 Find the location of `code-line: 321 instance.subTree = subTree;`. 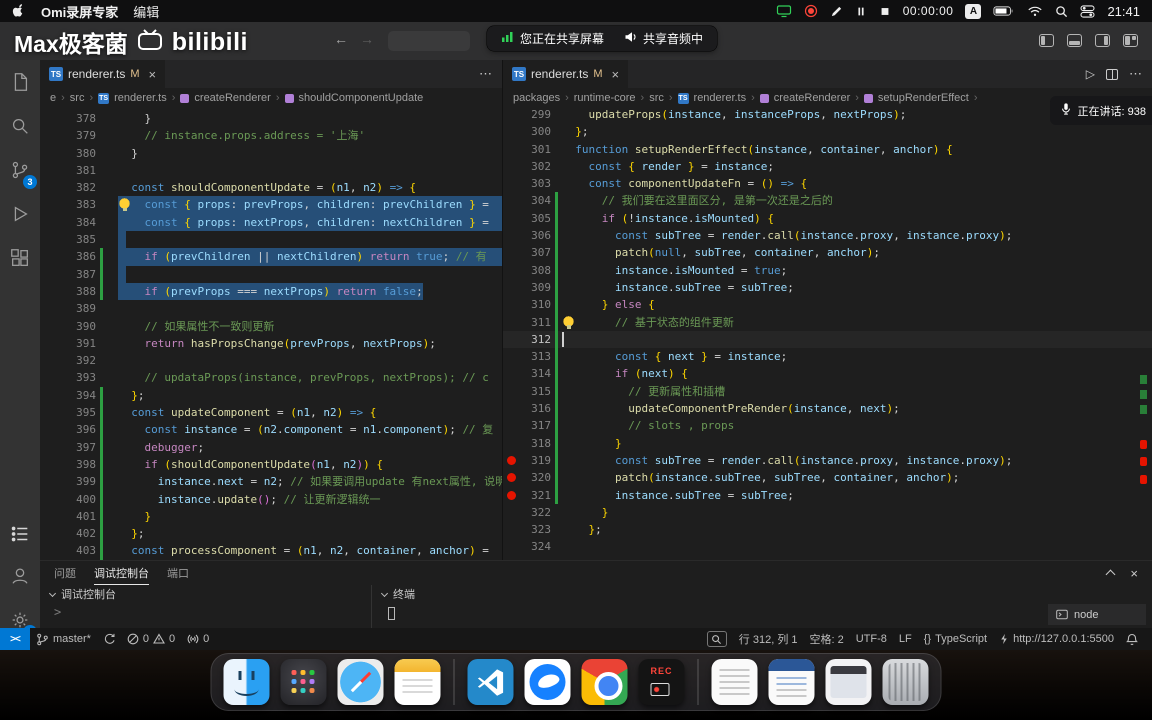

code-line: 321 instance.subTree = subTree; is located at coordinates (827, 495).